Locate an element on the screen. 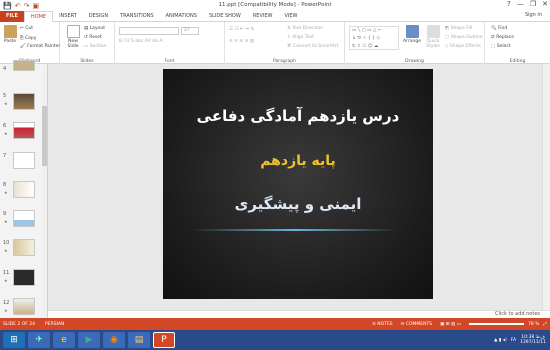 Image resolution: width=550 pixels, height=350 pixels. input-language: FA is located at coordinates (513, 340).